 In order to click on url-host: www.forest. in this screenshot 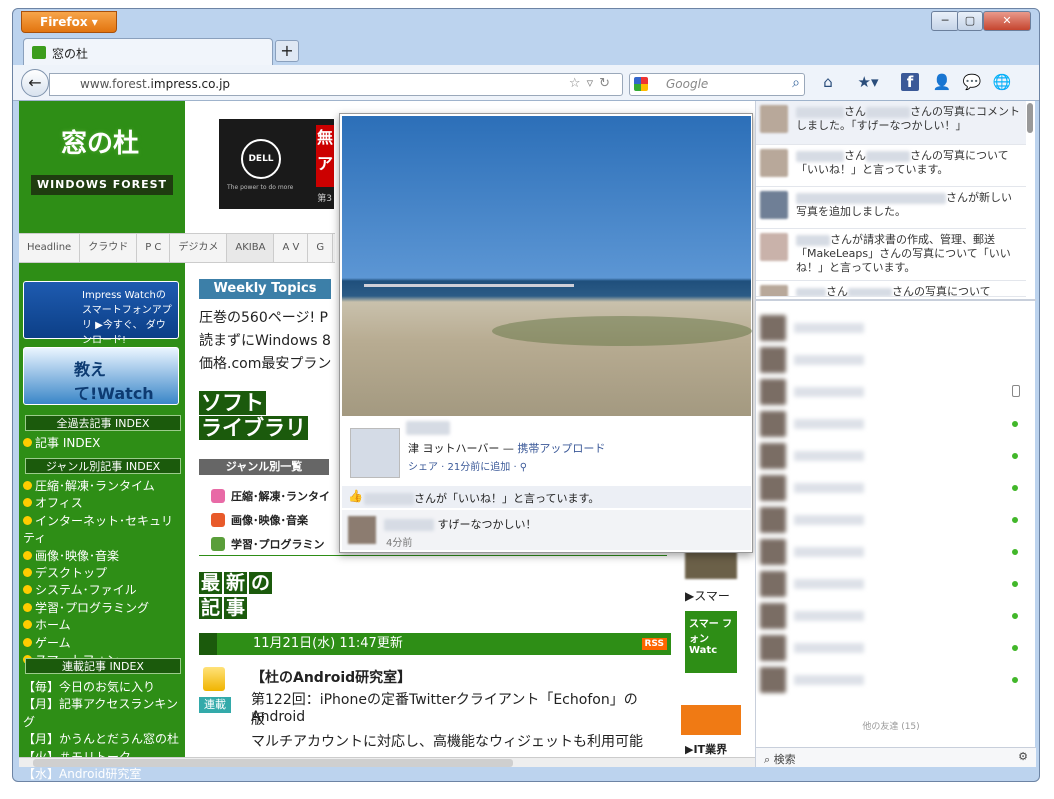, I will do `click(115, 84)`.